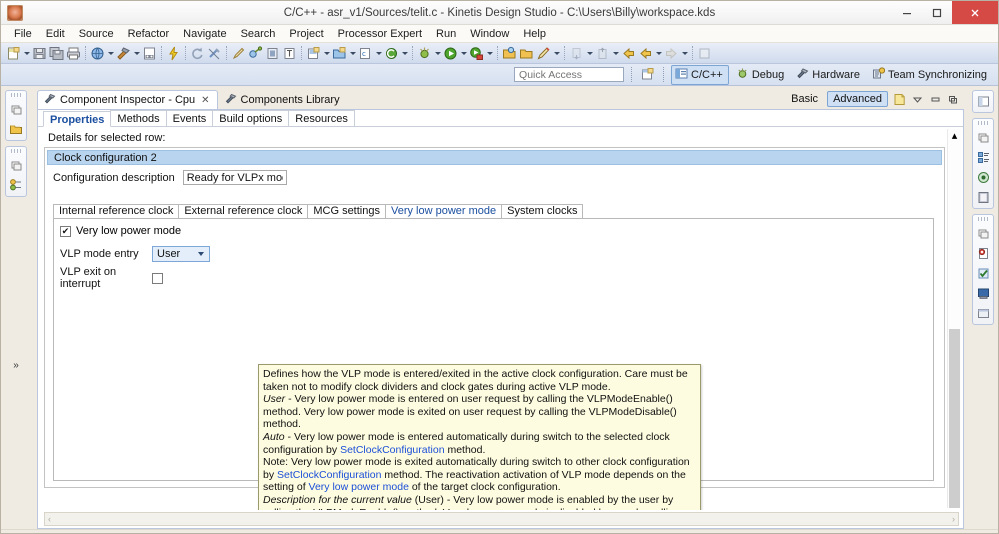  What do you see at coordinates (953, 99) in the screenshot?
I see `maximize-view-icon` at bounding box center [953, 99].